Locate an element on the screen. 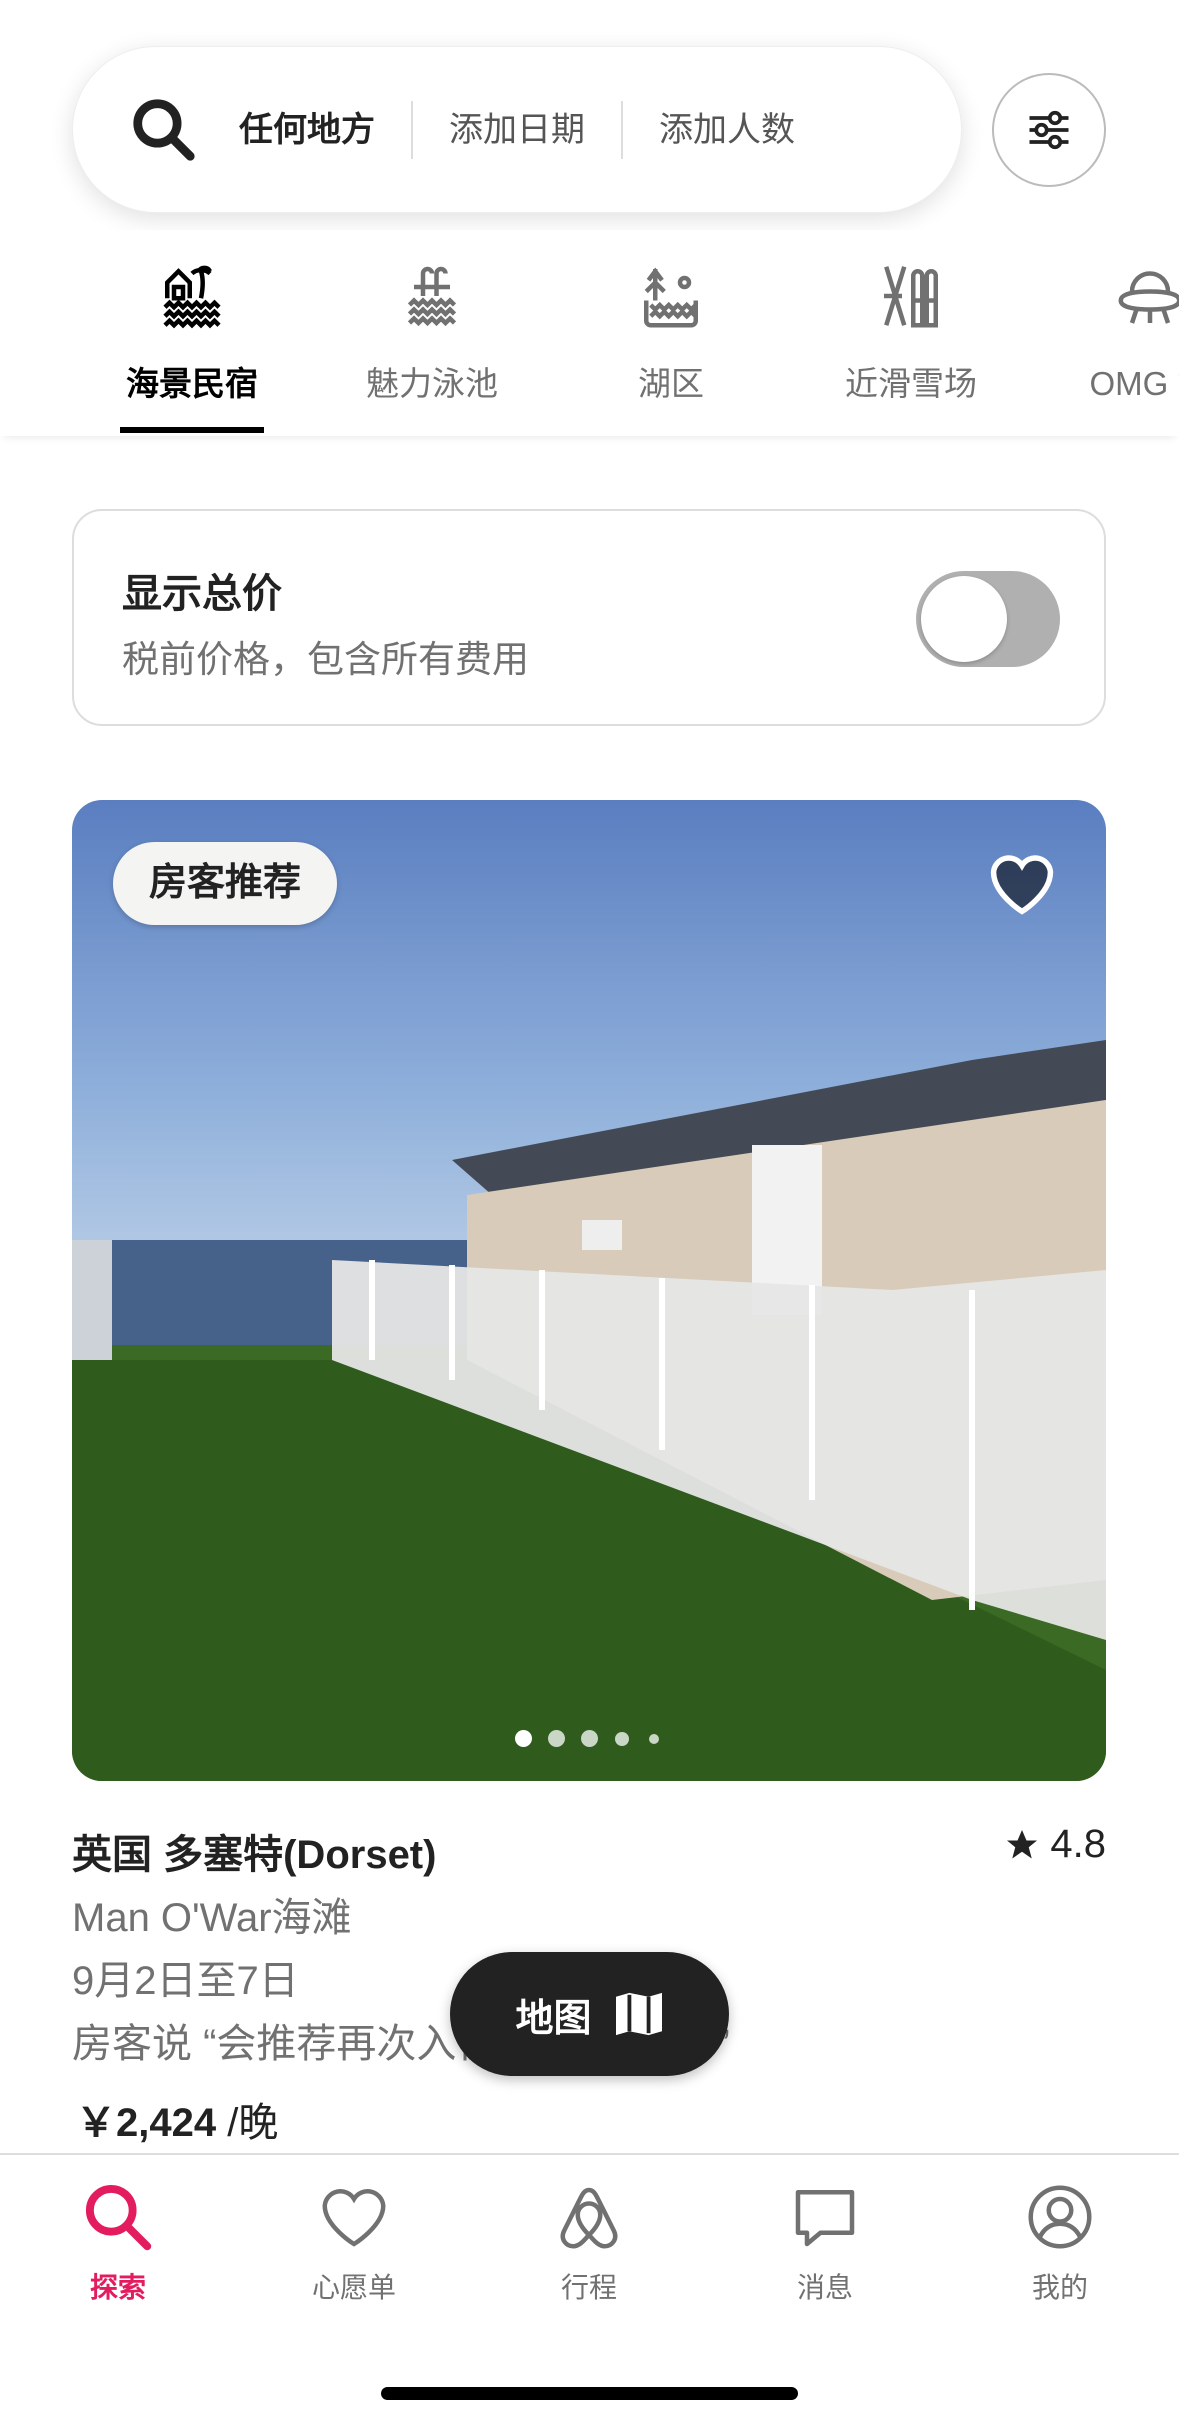 This screenshot has width=1179, height=2425. search-bar: 任何地方 添加日期 添加人数 is located at coordinates (517, 129).